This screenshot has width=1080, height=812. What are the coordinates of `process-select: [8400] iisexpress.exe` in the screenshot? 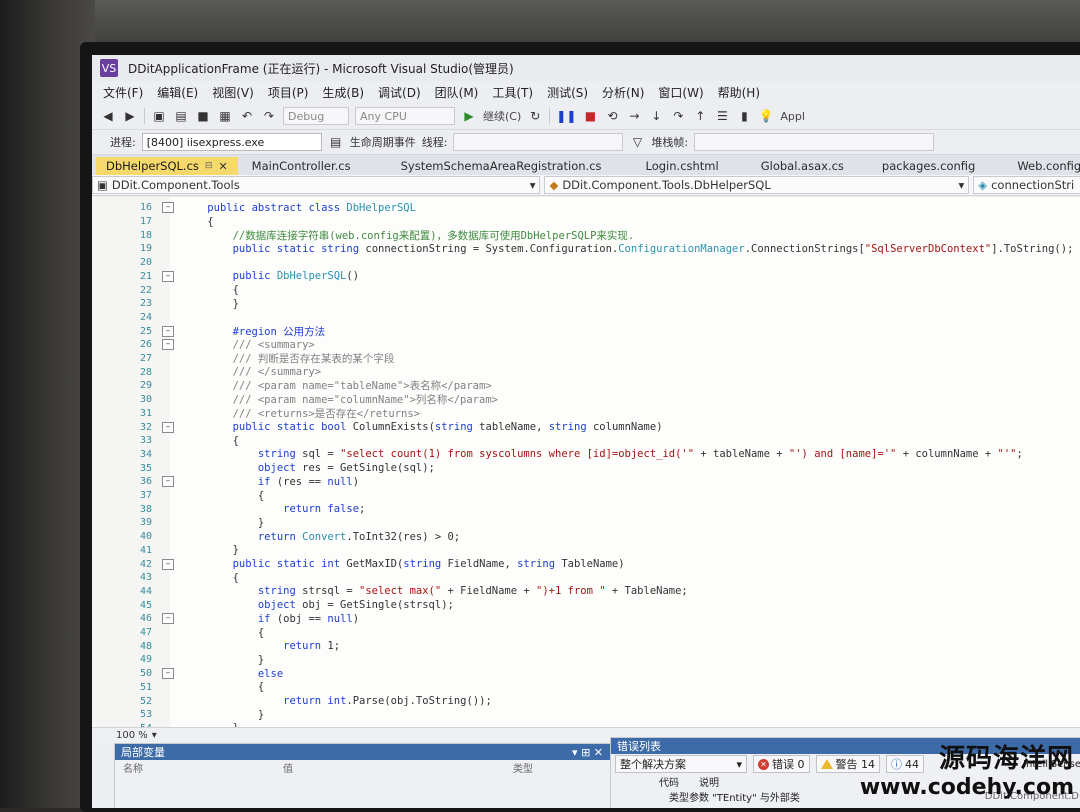 It's located at (231, 142).